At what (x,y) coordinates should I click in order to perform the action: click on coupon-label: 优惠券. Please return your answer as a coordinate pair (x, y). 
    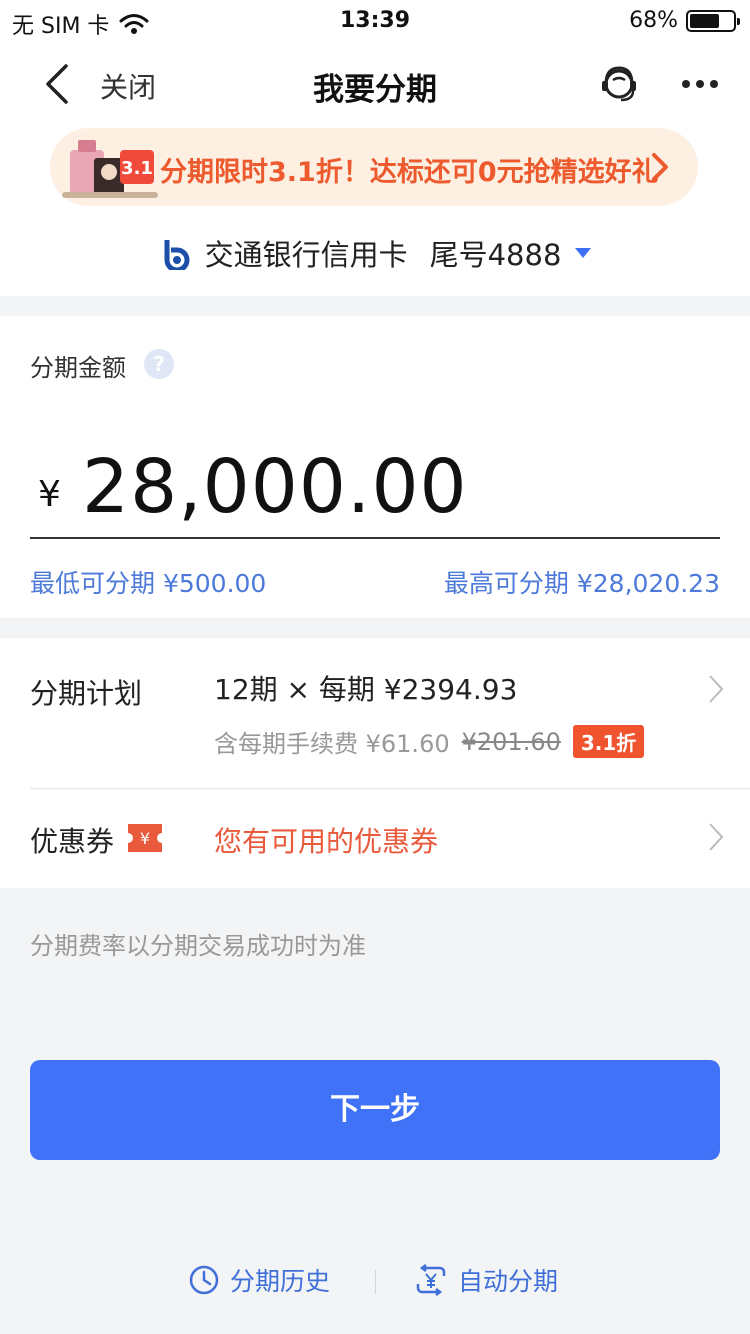
    Looking at the image, I should click on (72, 841).